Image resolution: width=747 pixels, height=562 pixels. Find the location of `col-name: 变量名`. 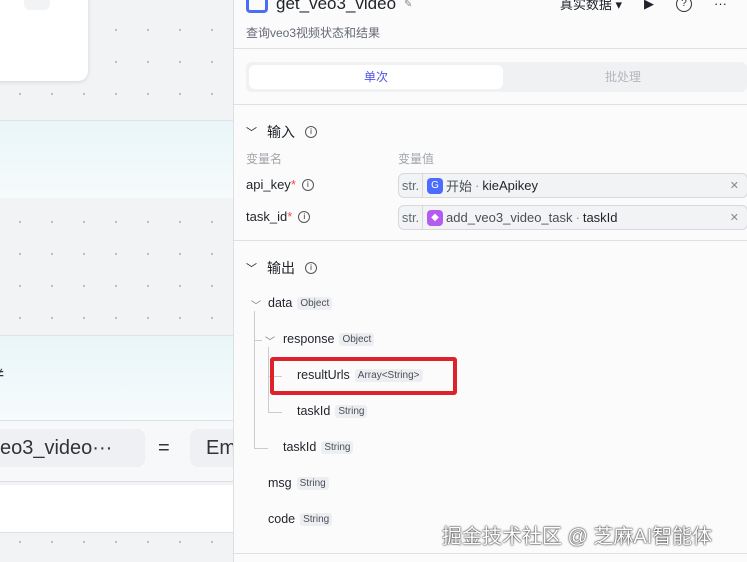

col-name: 变量名 is located at coordinates (264, 159).